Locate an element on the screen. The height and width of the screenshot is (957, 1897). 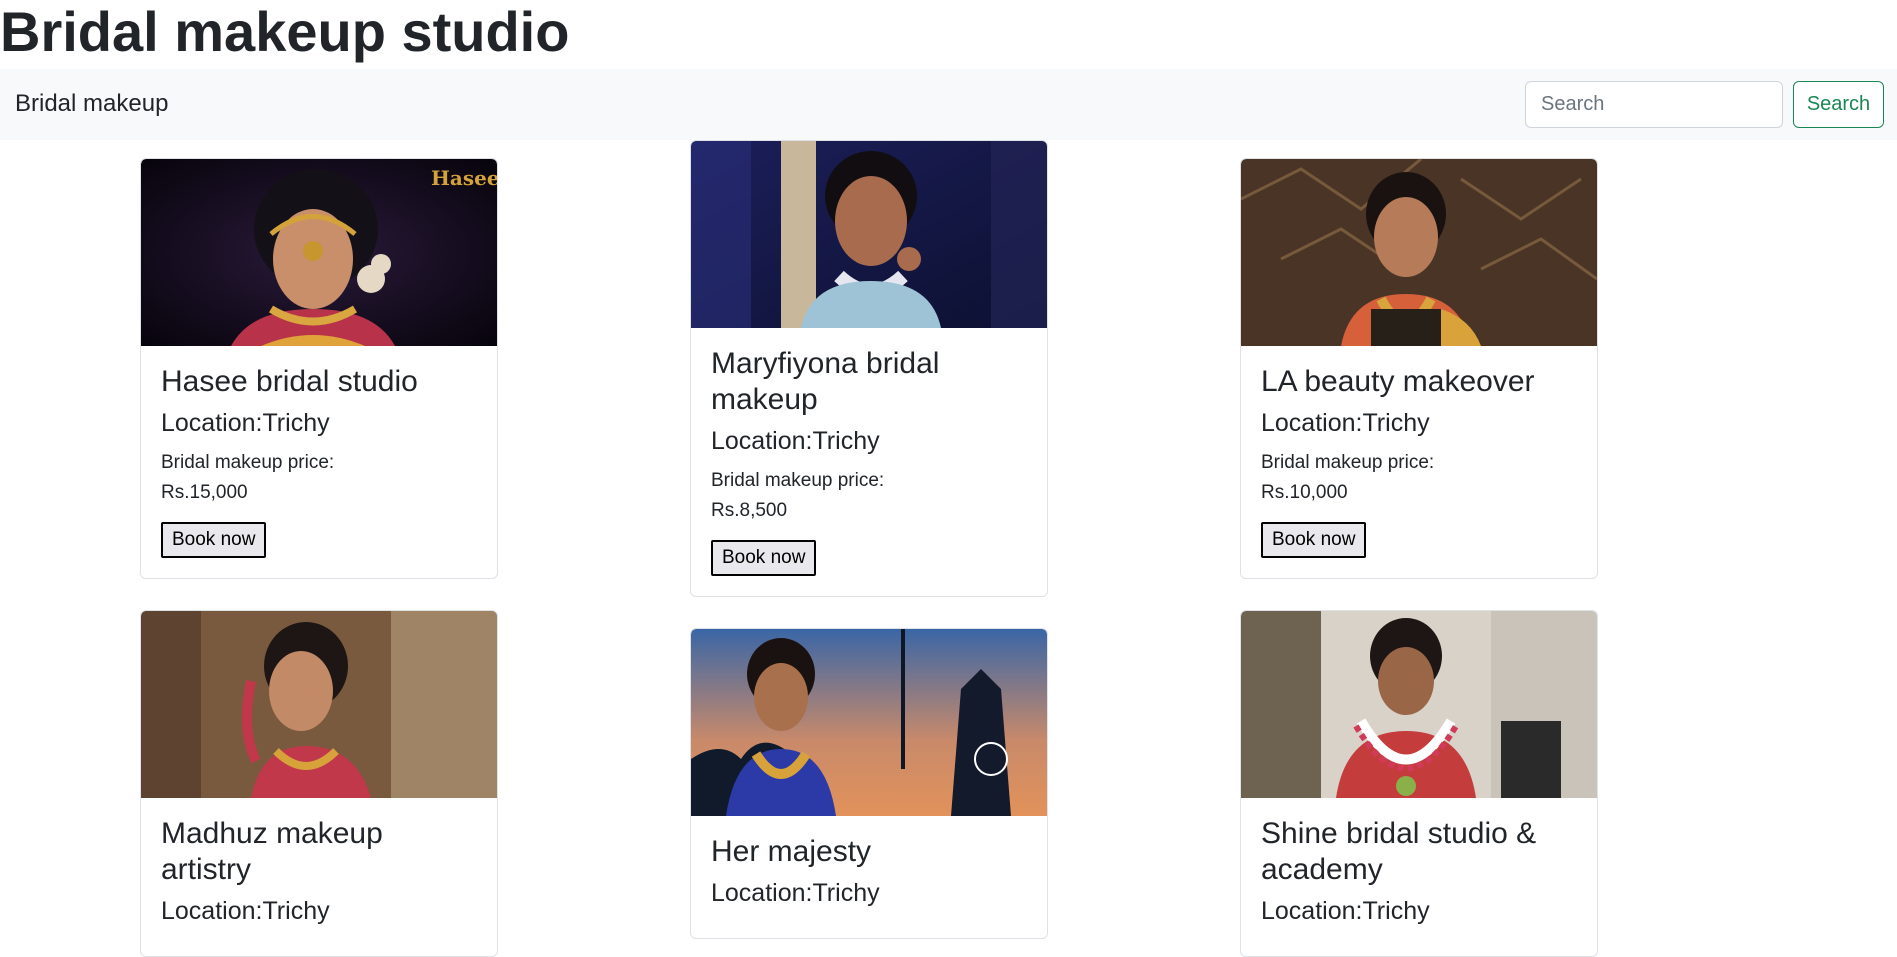
search-button: Search is located at coordinates (1838, 104).